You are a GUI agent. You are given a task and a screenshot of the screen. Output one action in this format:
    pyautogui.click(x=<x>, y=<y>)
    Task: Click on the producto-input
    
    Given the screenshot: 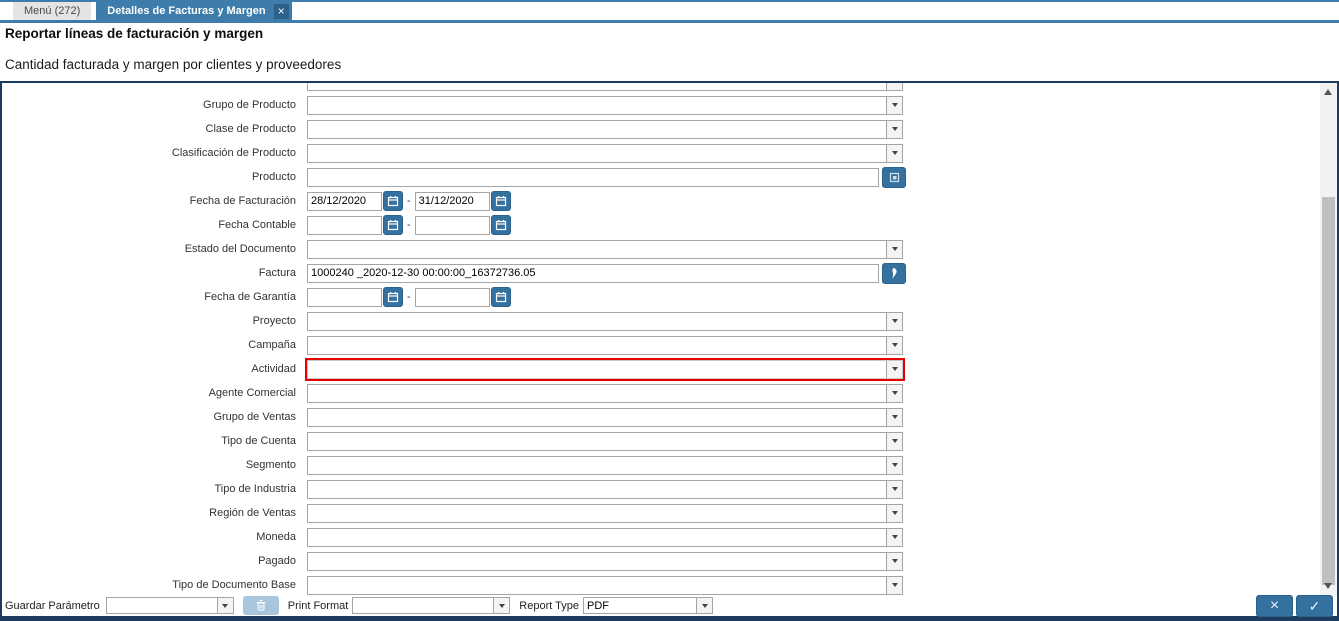 What is the action you would take?
    pyautogui.click(x=593, y=177)
    